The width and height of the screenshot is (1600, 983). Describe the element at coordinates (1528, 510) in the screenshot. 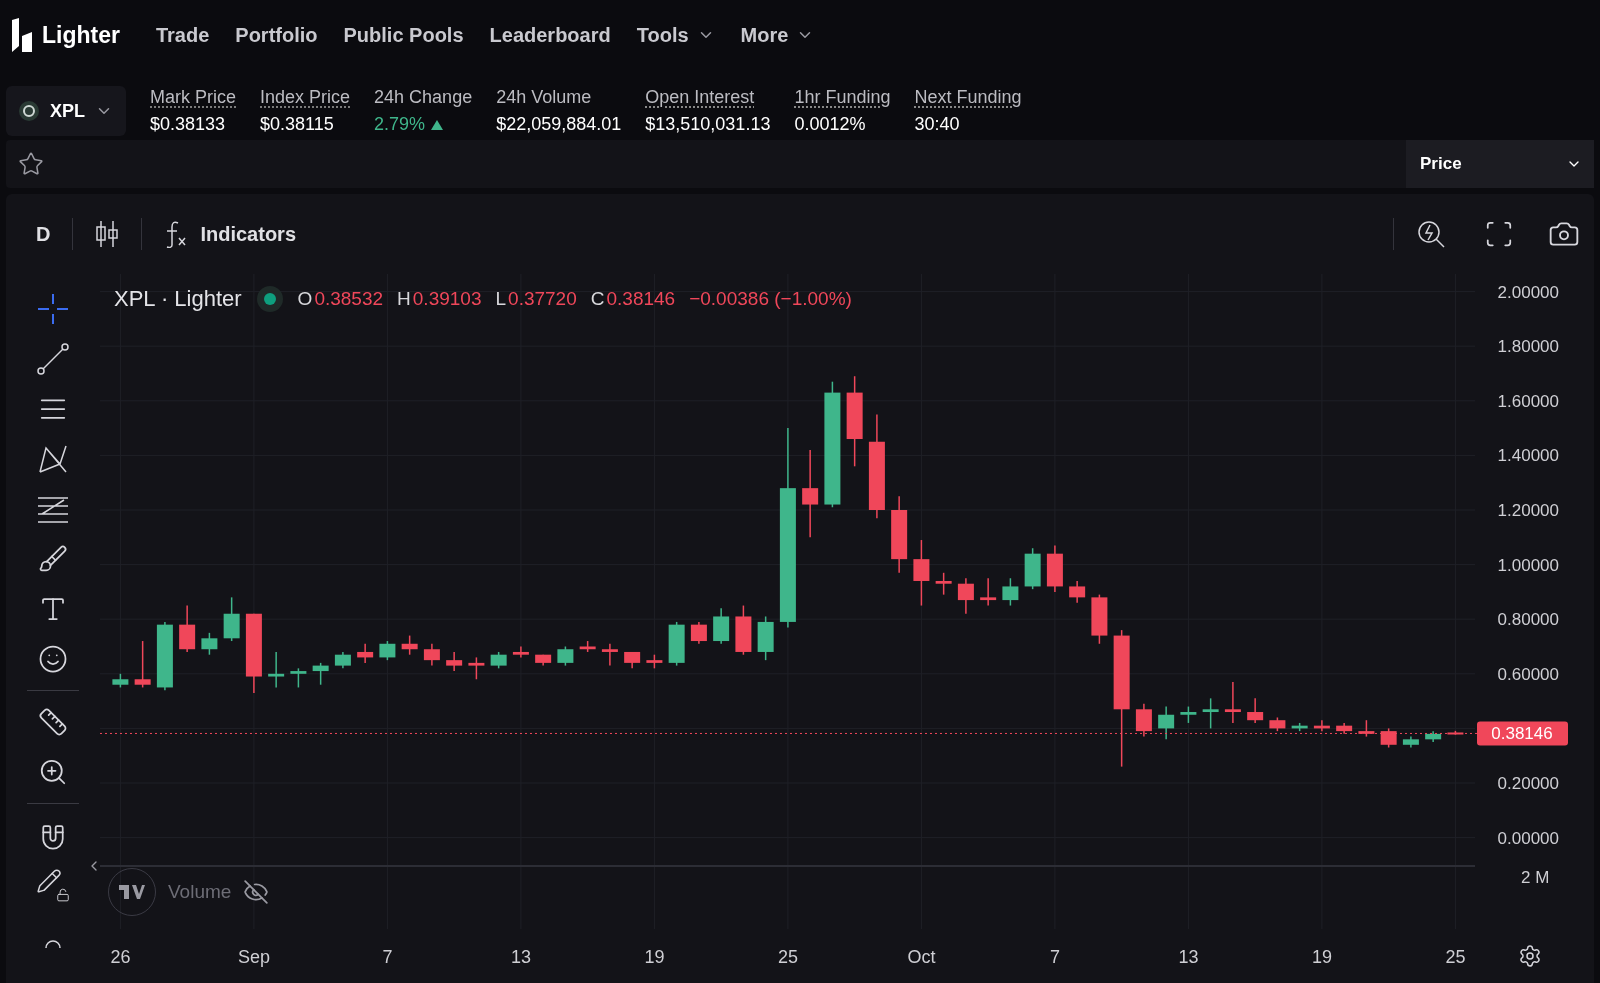

I see `price-axis-label: 1.20000` at that location.